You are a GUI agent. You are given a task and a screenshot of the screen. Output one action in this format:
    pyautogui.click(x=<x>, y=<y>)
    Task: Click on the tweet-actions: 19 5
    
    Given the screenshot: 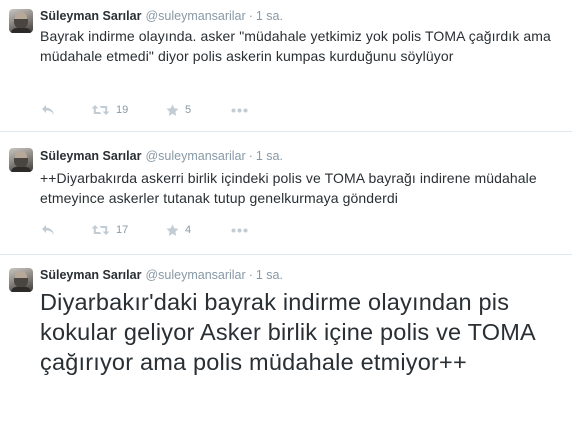 What is the action you would take?
    pyautogui.click(x=190, y=110)
    